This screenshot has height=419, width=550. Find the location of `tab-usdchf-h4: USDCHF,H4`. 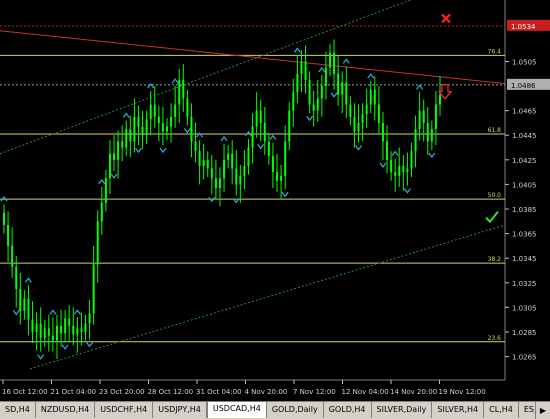

tab-usdchf-h4: USDCHF,H4 is located at coordinates (124, 410).